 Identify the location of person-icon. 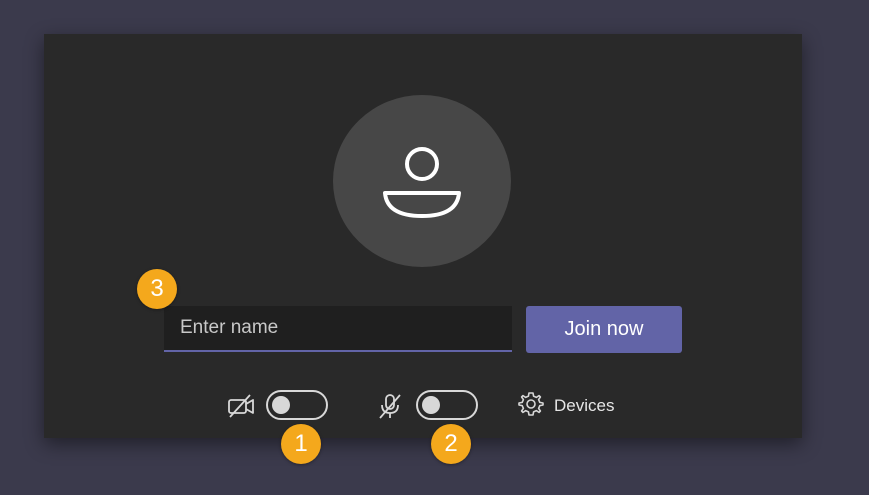
(422, 182).